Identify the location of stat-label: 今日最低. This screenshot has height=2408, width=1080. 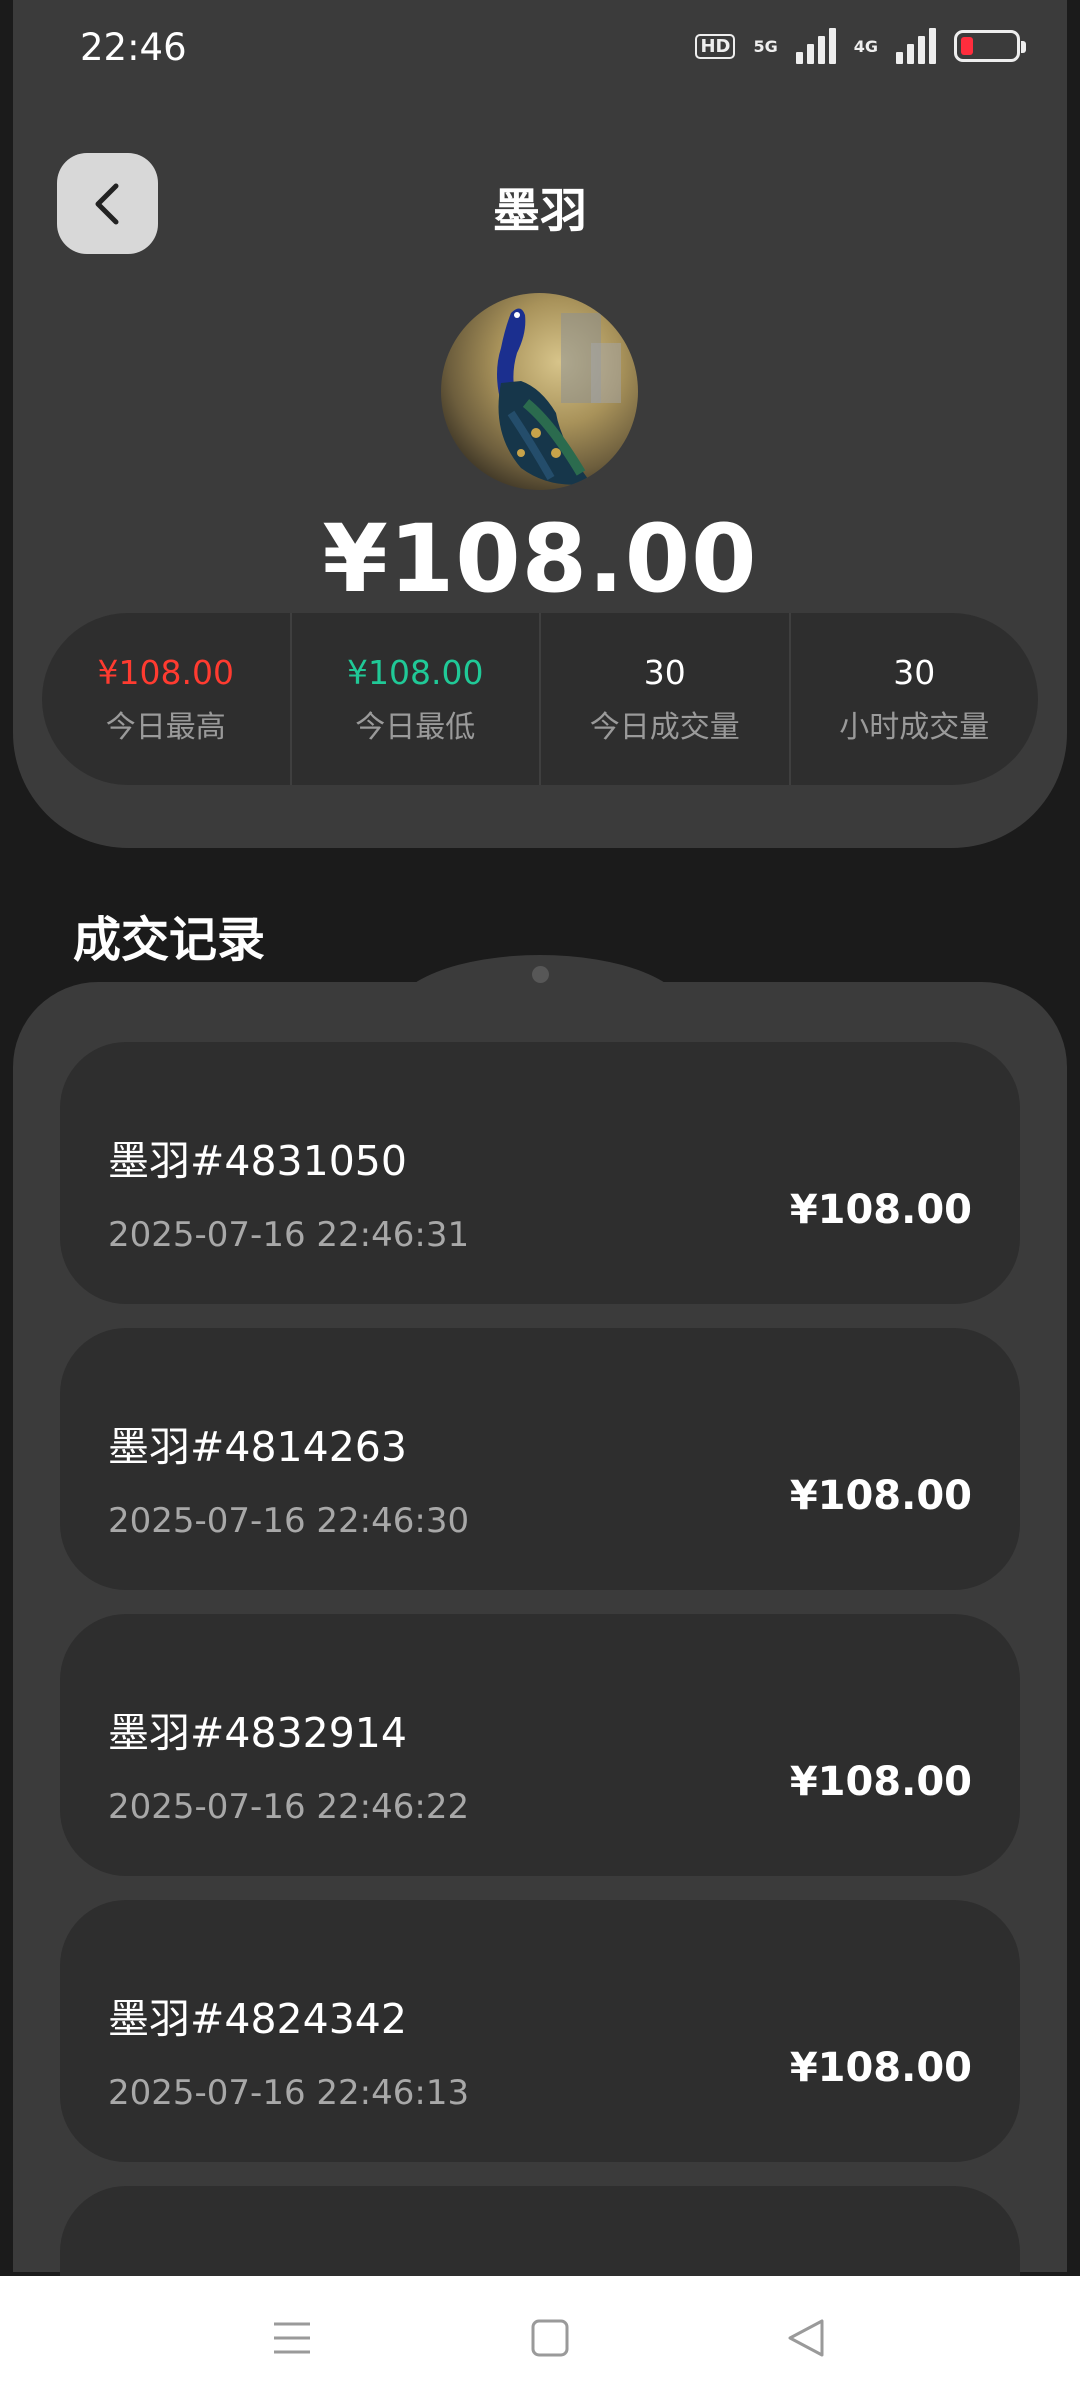
(415, 727).